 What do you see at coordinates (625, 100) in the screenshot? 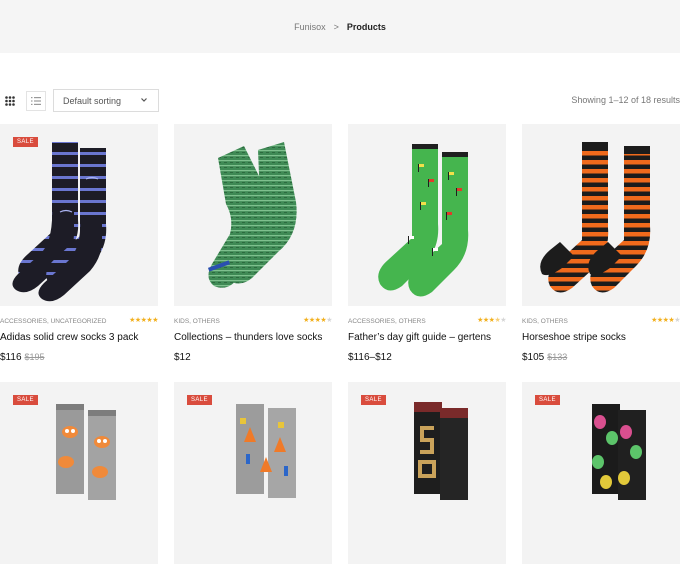
I see `result-count: Showing 1–12 of 18 results` at bounding box center [625, 100].